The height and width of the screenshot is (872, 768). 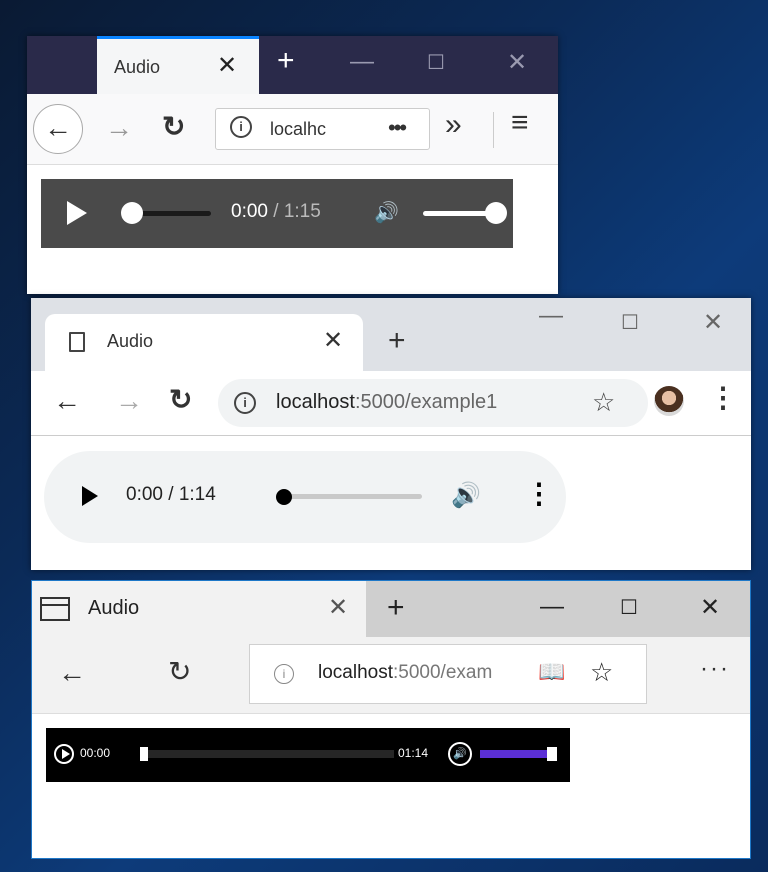 I want to click on chrome-tab-bar: Audio ✕ + — ☐ ✕, so click(x=391, y=334).